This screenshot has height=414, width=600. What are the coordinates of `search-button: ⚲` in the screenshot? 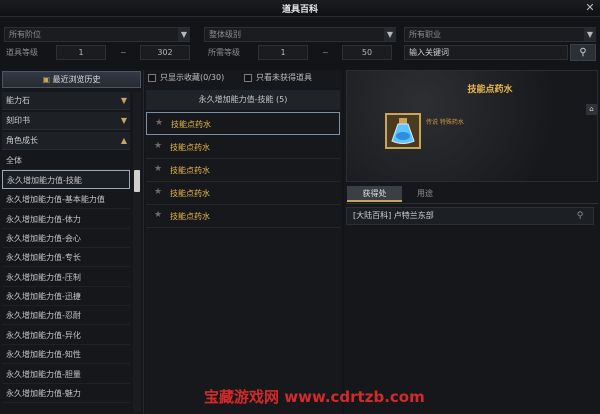 It's located at (583, 52).